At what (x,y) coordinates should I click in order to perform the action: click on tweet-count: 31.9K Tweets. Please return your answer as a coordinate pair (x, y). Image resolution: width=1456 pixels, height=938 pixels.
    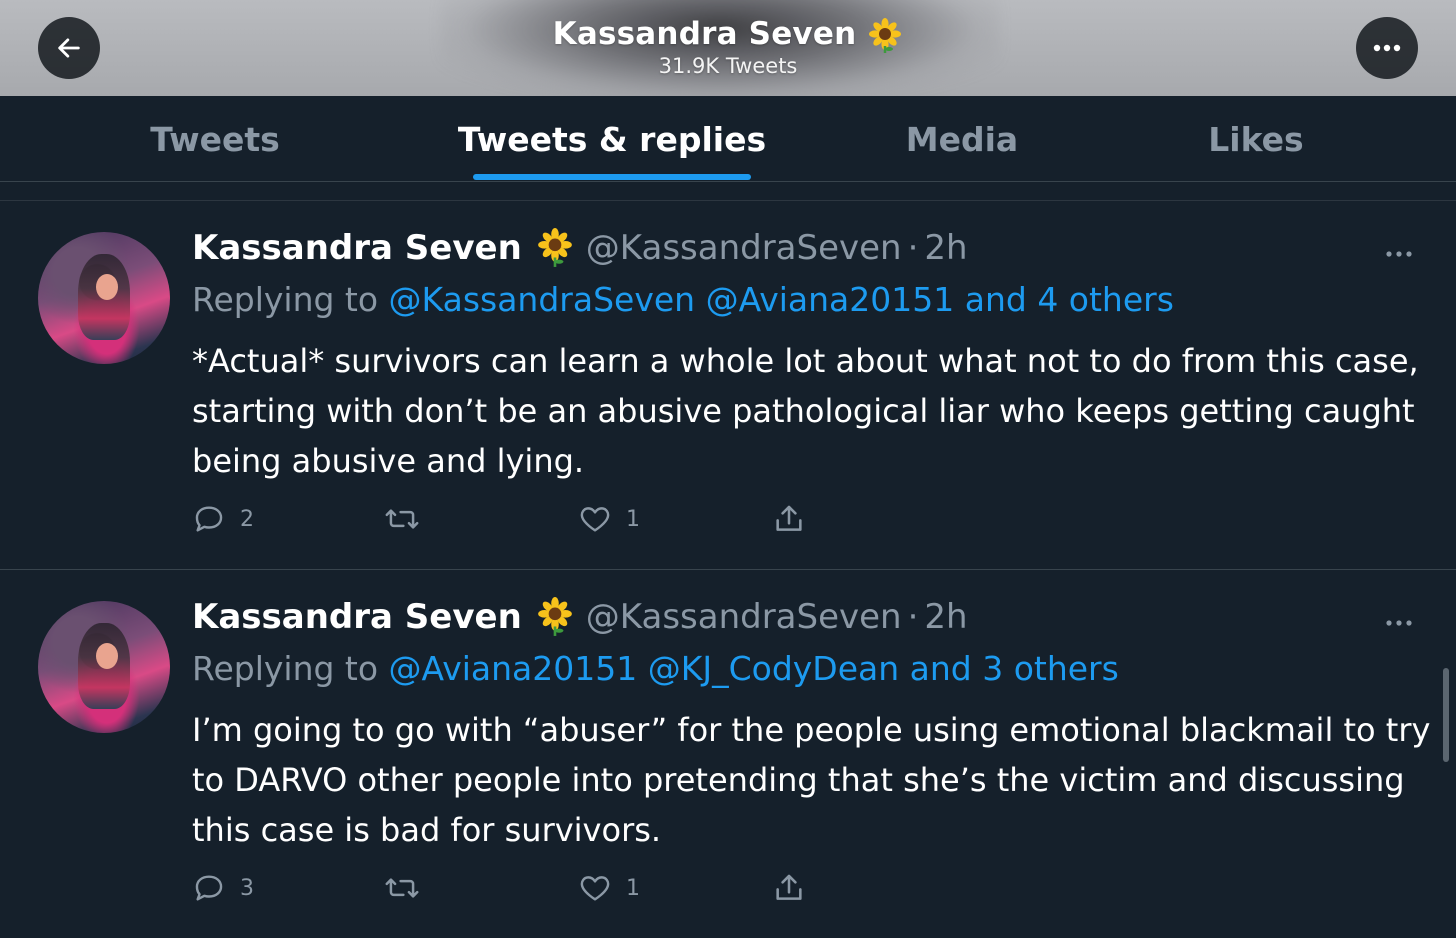
    Looking at the image, I should click on (728, 66).